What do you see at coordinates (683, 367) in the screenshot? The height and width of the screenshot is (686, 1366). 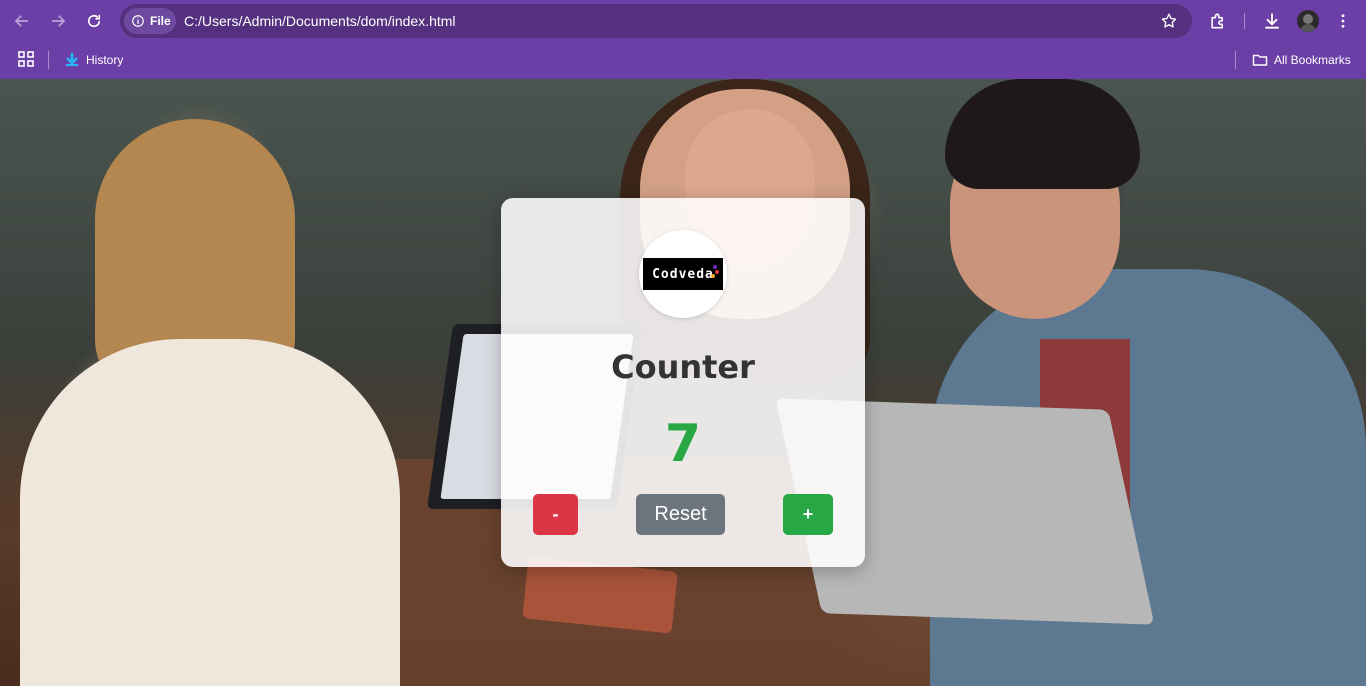 I see `counter-title: Counter` at bounding box center [683, 367].